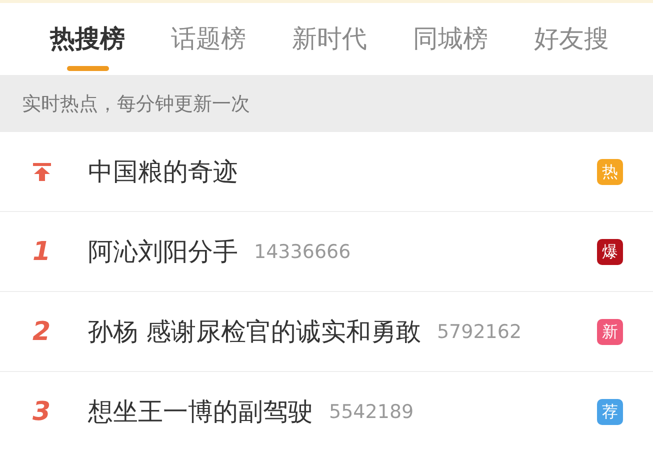 The image size is (653, 450). Describe the element at coordinates (163, 172) in the screenshot. I see `item-title: 中国粮的奇迹` at that location.